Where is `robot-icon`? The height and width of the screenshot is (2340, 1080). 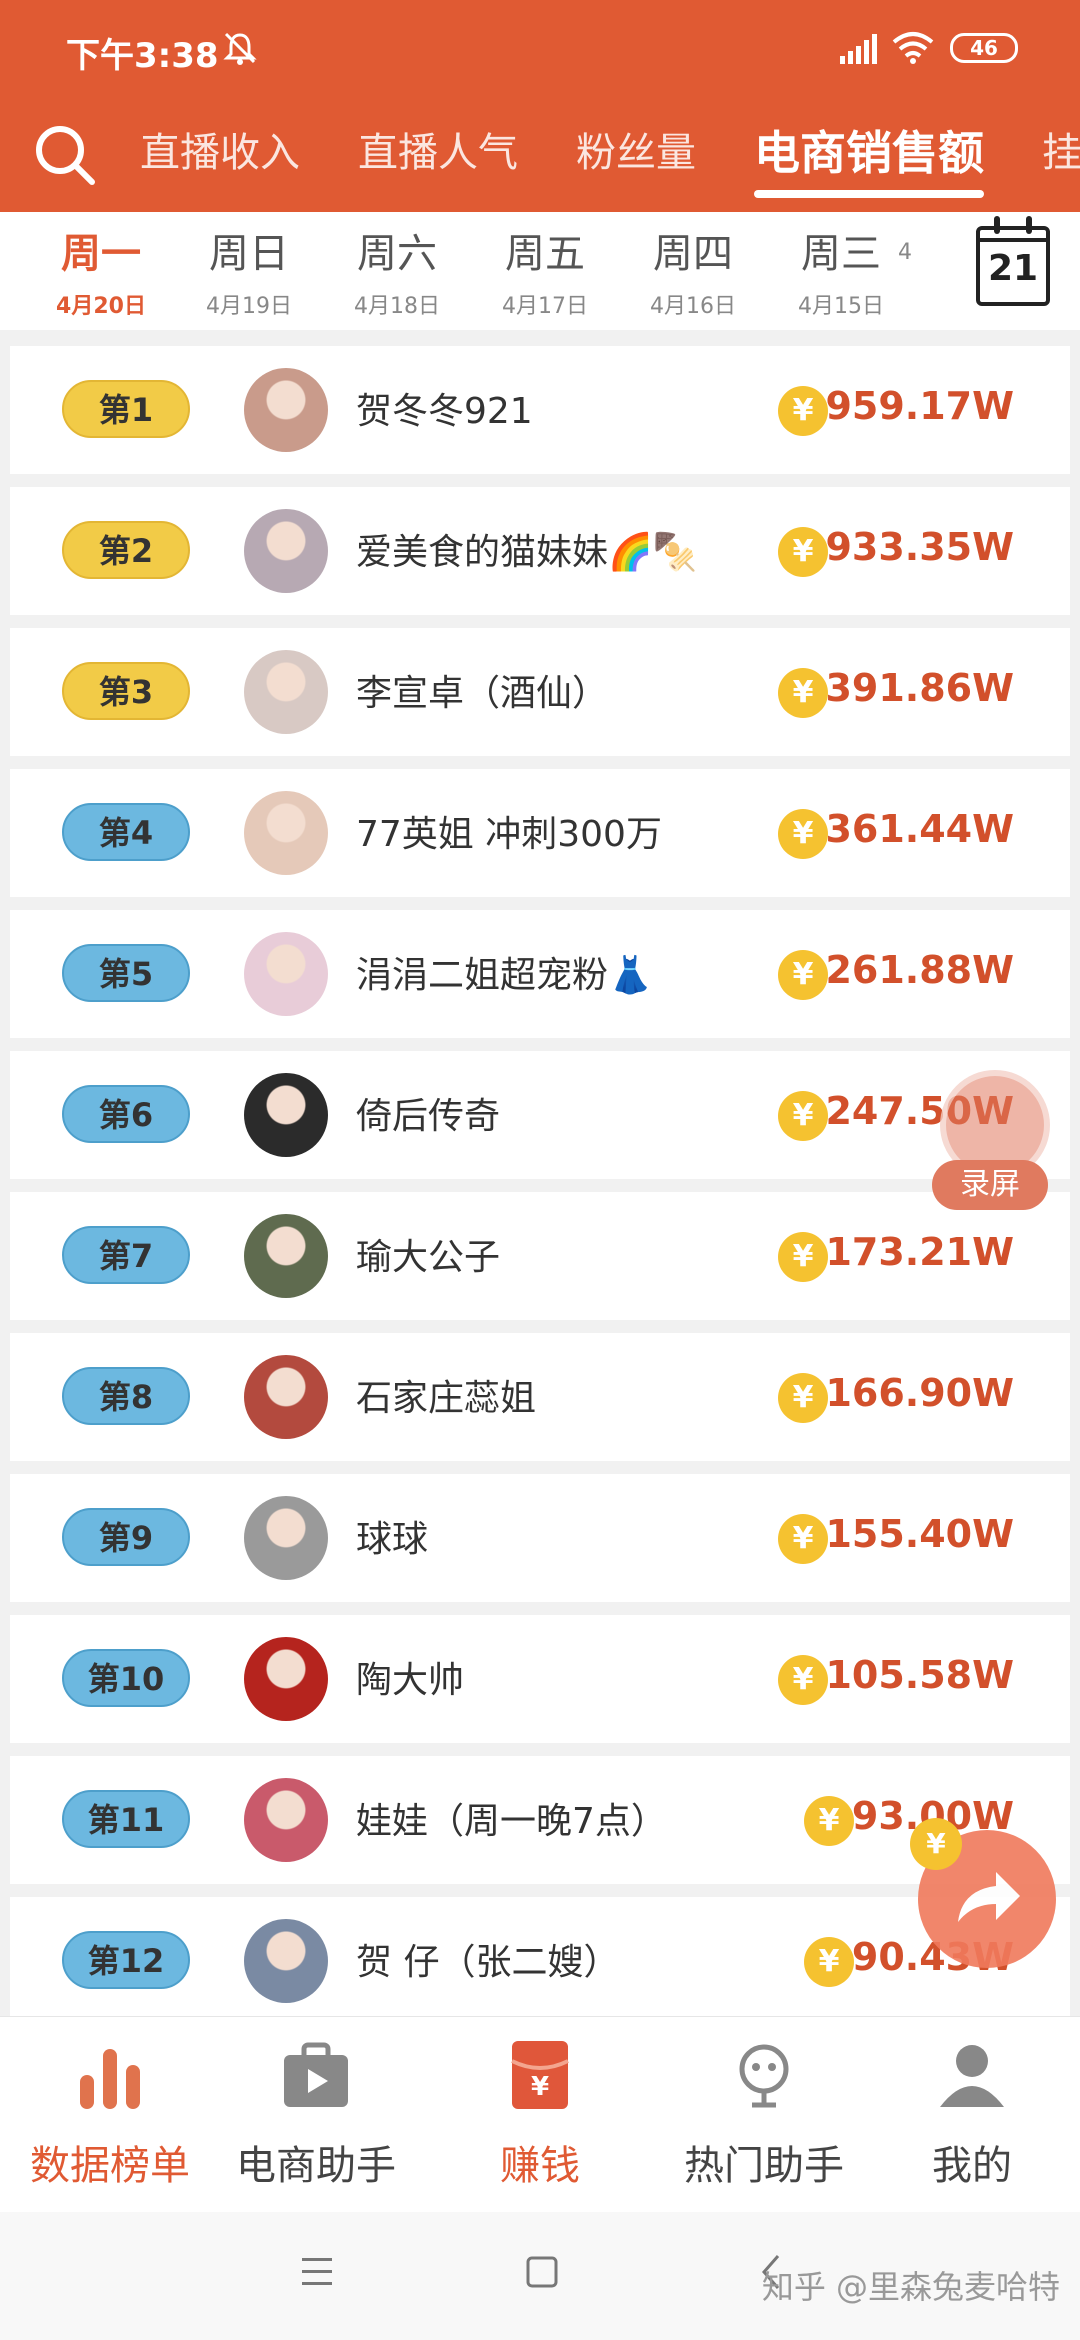
robot-icon is located at coordinates (764, 2076).